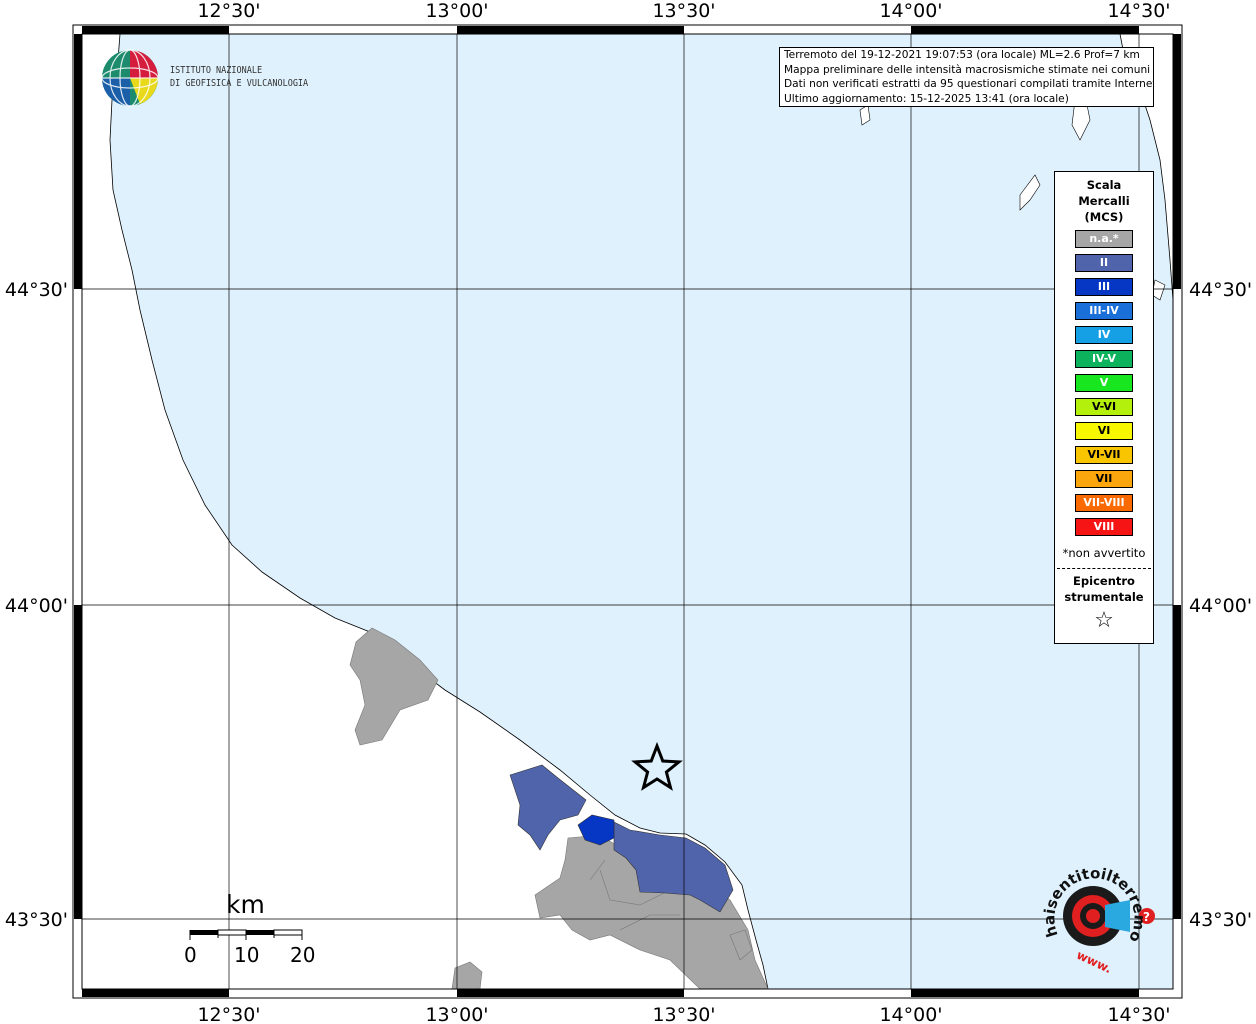 The height and width of the screenshot is (1024, 1256). I want to click on institute-line-1: ISTITUTO NAZIONALE, so click(216, 70).